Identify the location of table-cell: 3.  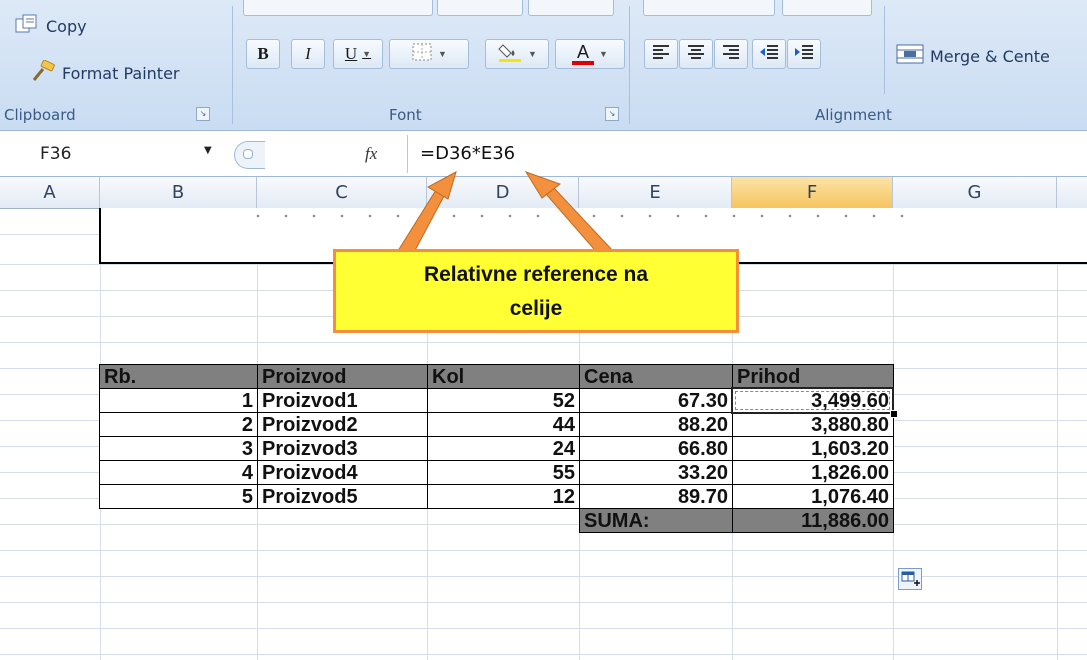
(178, 448).